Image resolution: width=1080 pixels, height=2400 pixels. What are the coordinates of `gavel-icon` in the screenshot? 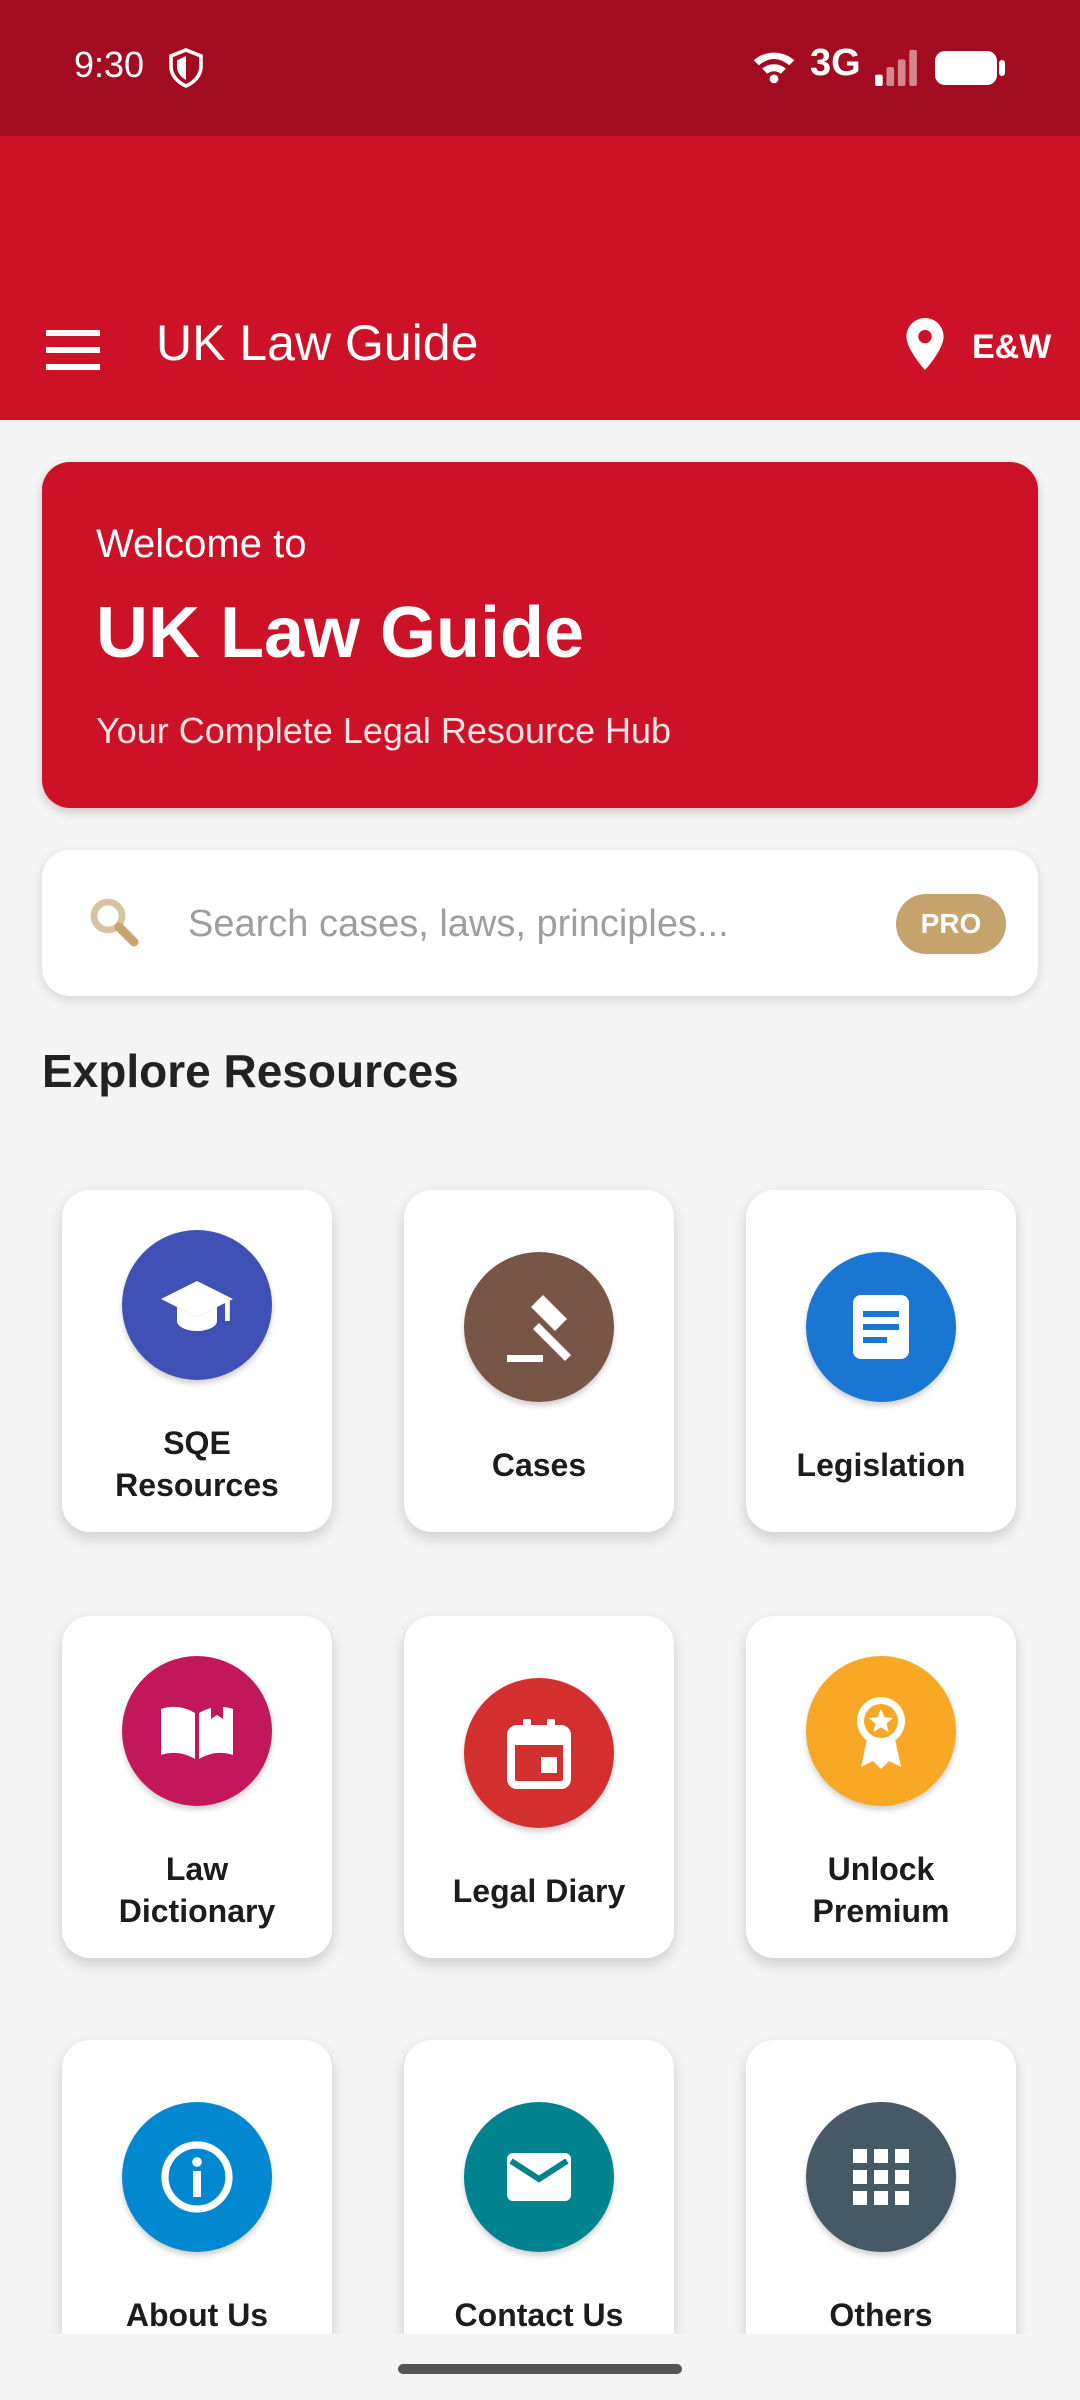 It's located at (539, 1327).